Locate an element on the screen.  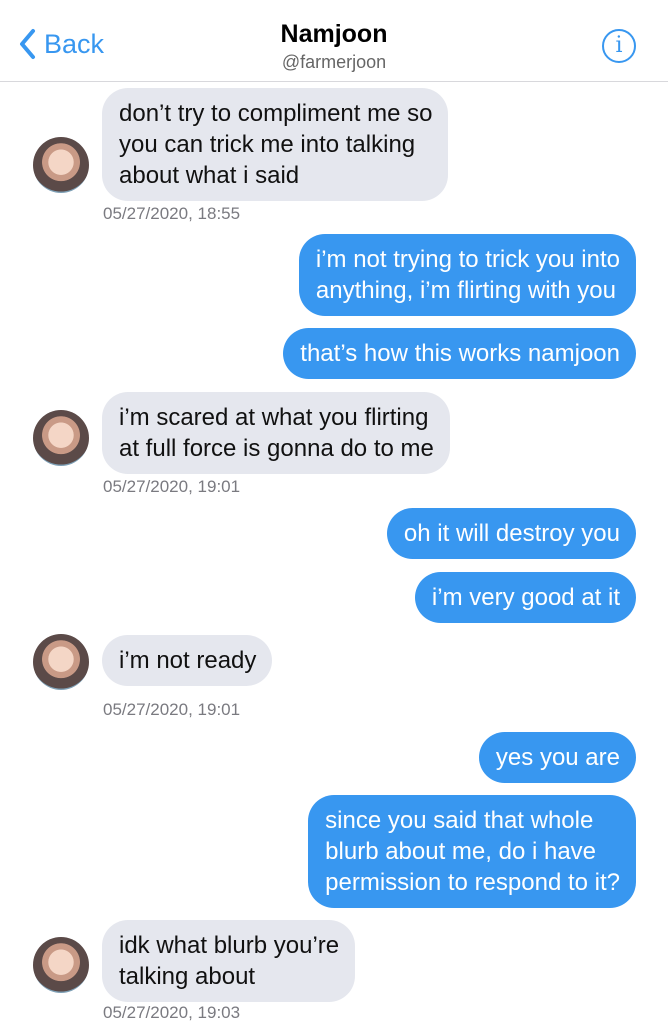
received-message: i’m not ready is located at coordinates (187, 660).